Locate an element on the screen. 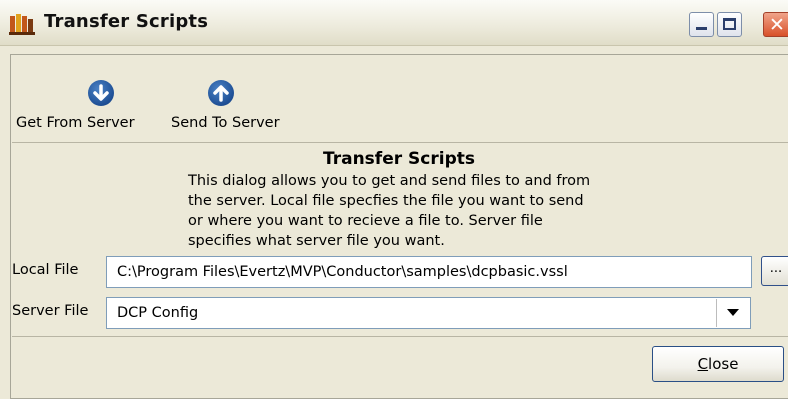 The image size is (788, 399). description-line: specifies what server file you want. is located at coordinates (316, 241).